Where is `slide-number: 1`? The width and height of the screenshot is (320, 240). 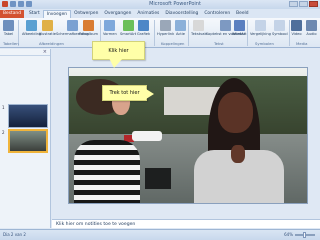 slide-number: 1 is located at coordinates (3, 107).